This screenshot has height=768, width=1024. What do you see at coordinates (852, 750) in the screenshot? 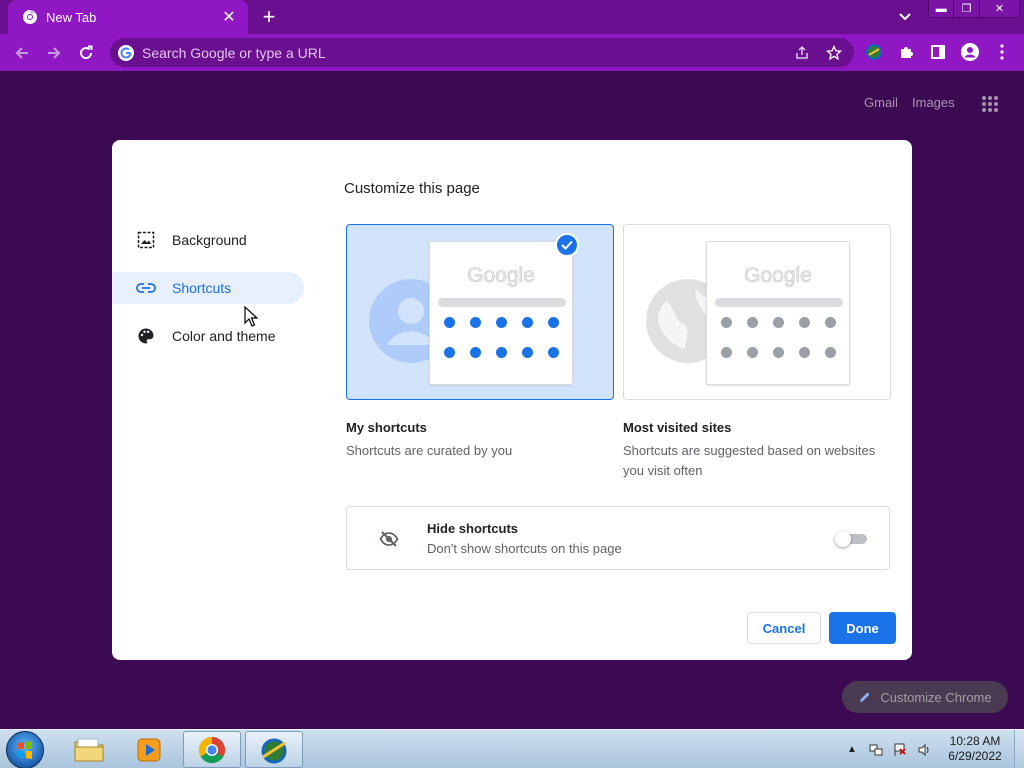
I see `show-hidden-icons-arrow-icon: ▲` at bounding box center [852, 750].